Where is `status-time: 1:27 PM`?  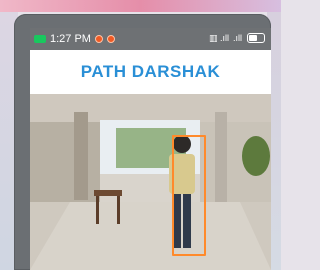 status-time: 1:27 PM is located at coordinates (70, 39).